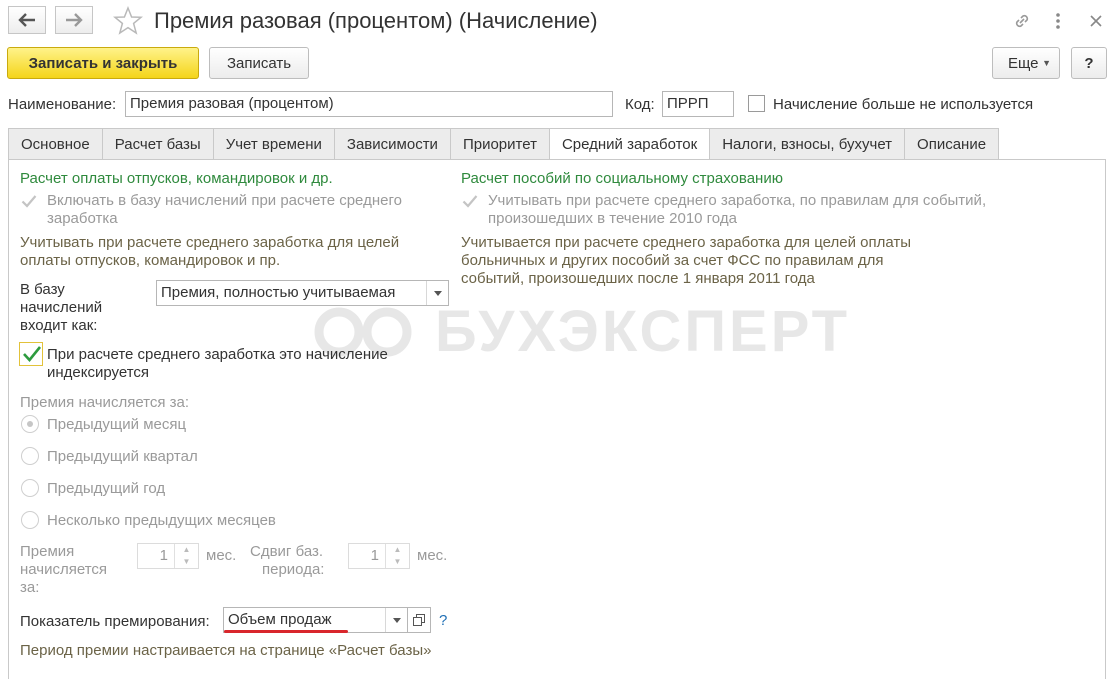 This screenshot has width=1118, height=679. I want to click on code-field: ПРРП, so click(698, 104).